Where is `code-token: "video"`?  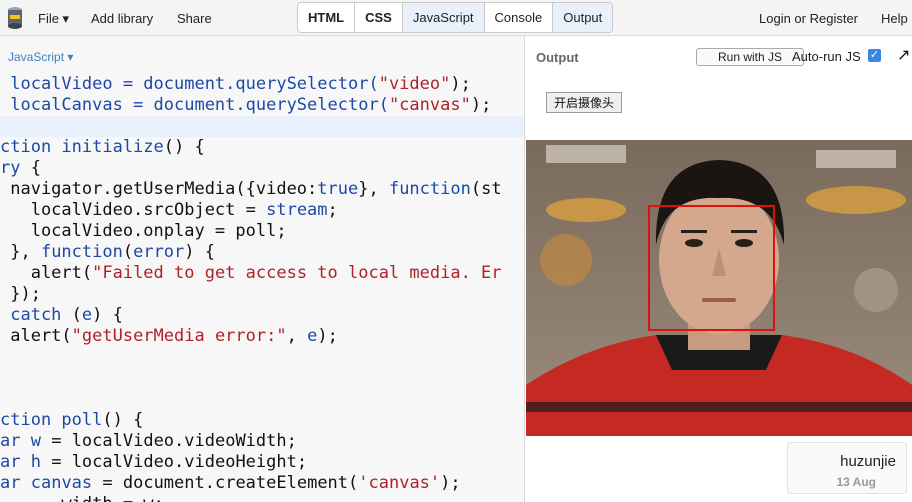 code-token: "video" is located at coordinates (414, 84).